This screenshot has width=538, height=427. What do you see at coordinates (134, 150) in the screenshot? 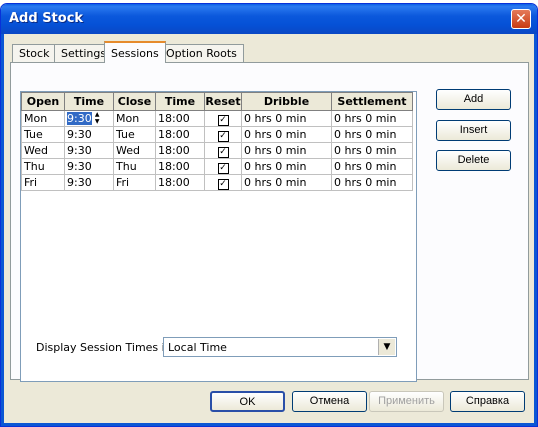
I see `close-day-cell: Wed` at bounding box center [134, 150].